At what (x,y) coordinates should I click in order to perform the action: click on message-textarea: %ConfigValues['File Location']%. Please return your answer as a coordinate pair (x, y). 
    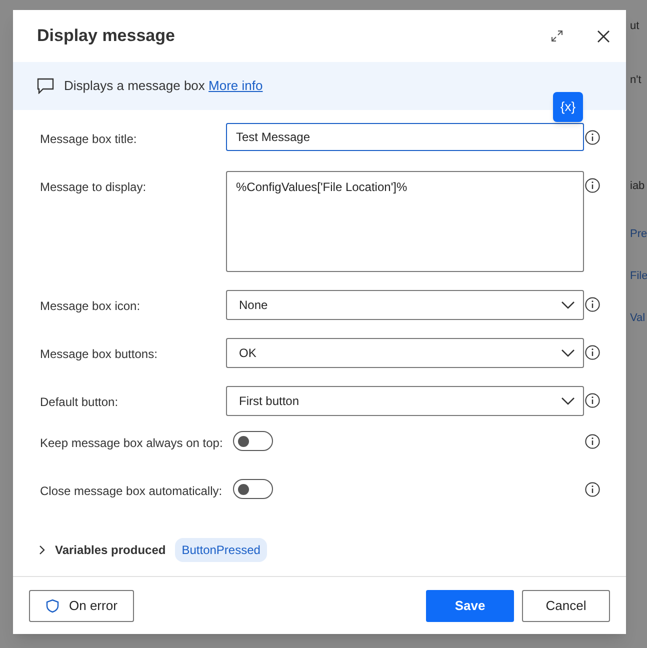
    Looking at the image, I should click on (405, 221).